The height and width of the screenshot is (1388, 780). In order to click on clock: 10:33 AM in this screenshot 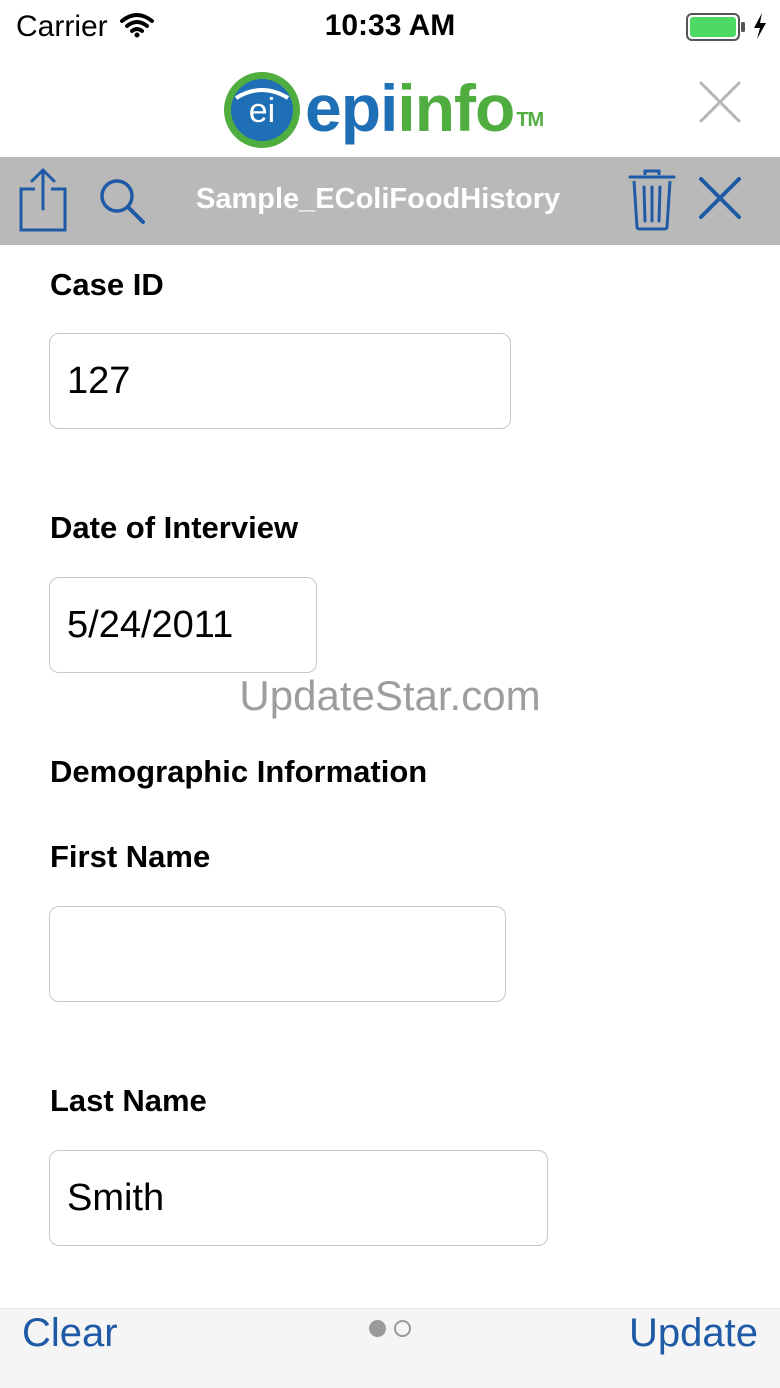, I will do `click(390, 25)`.